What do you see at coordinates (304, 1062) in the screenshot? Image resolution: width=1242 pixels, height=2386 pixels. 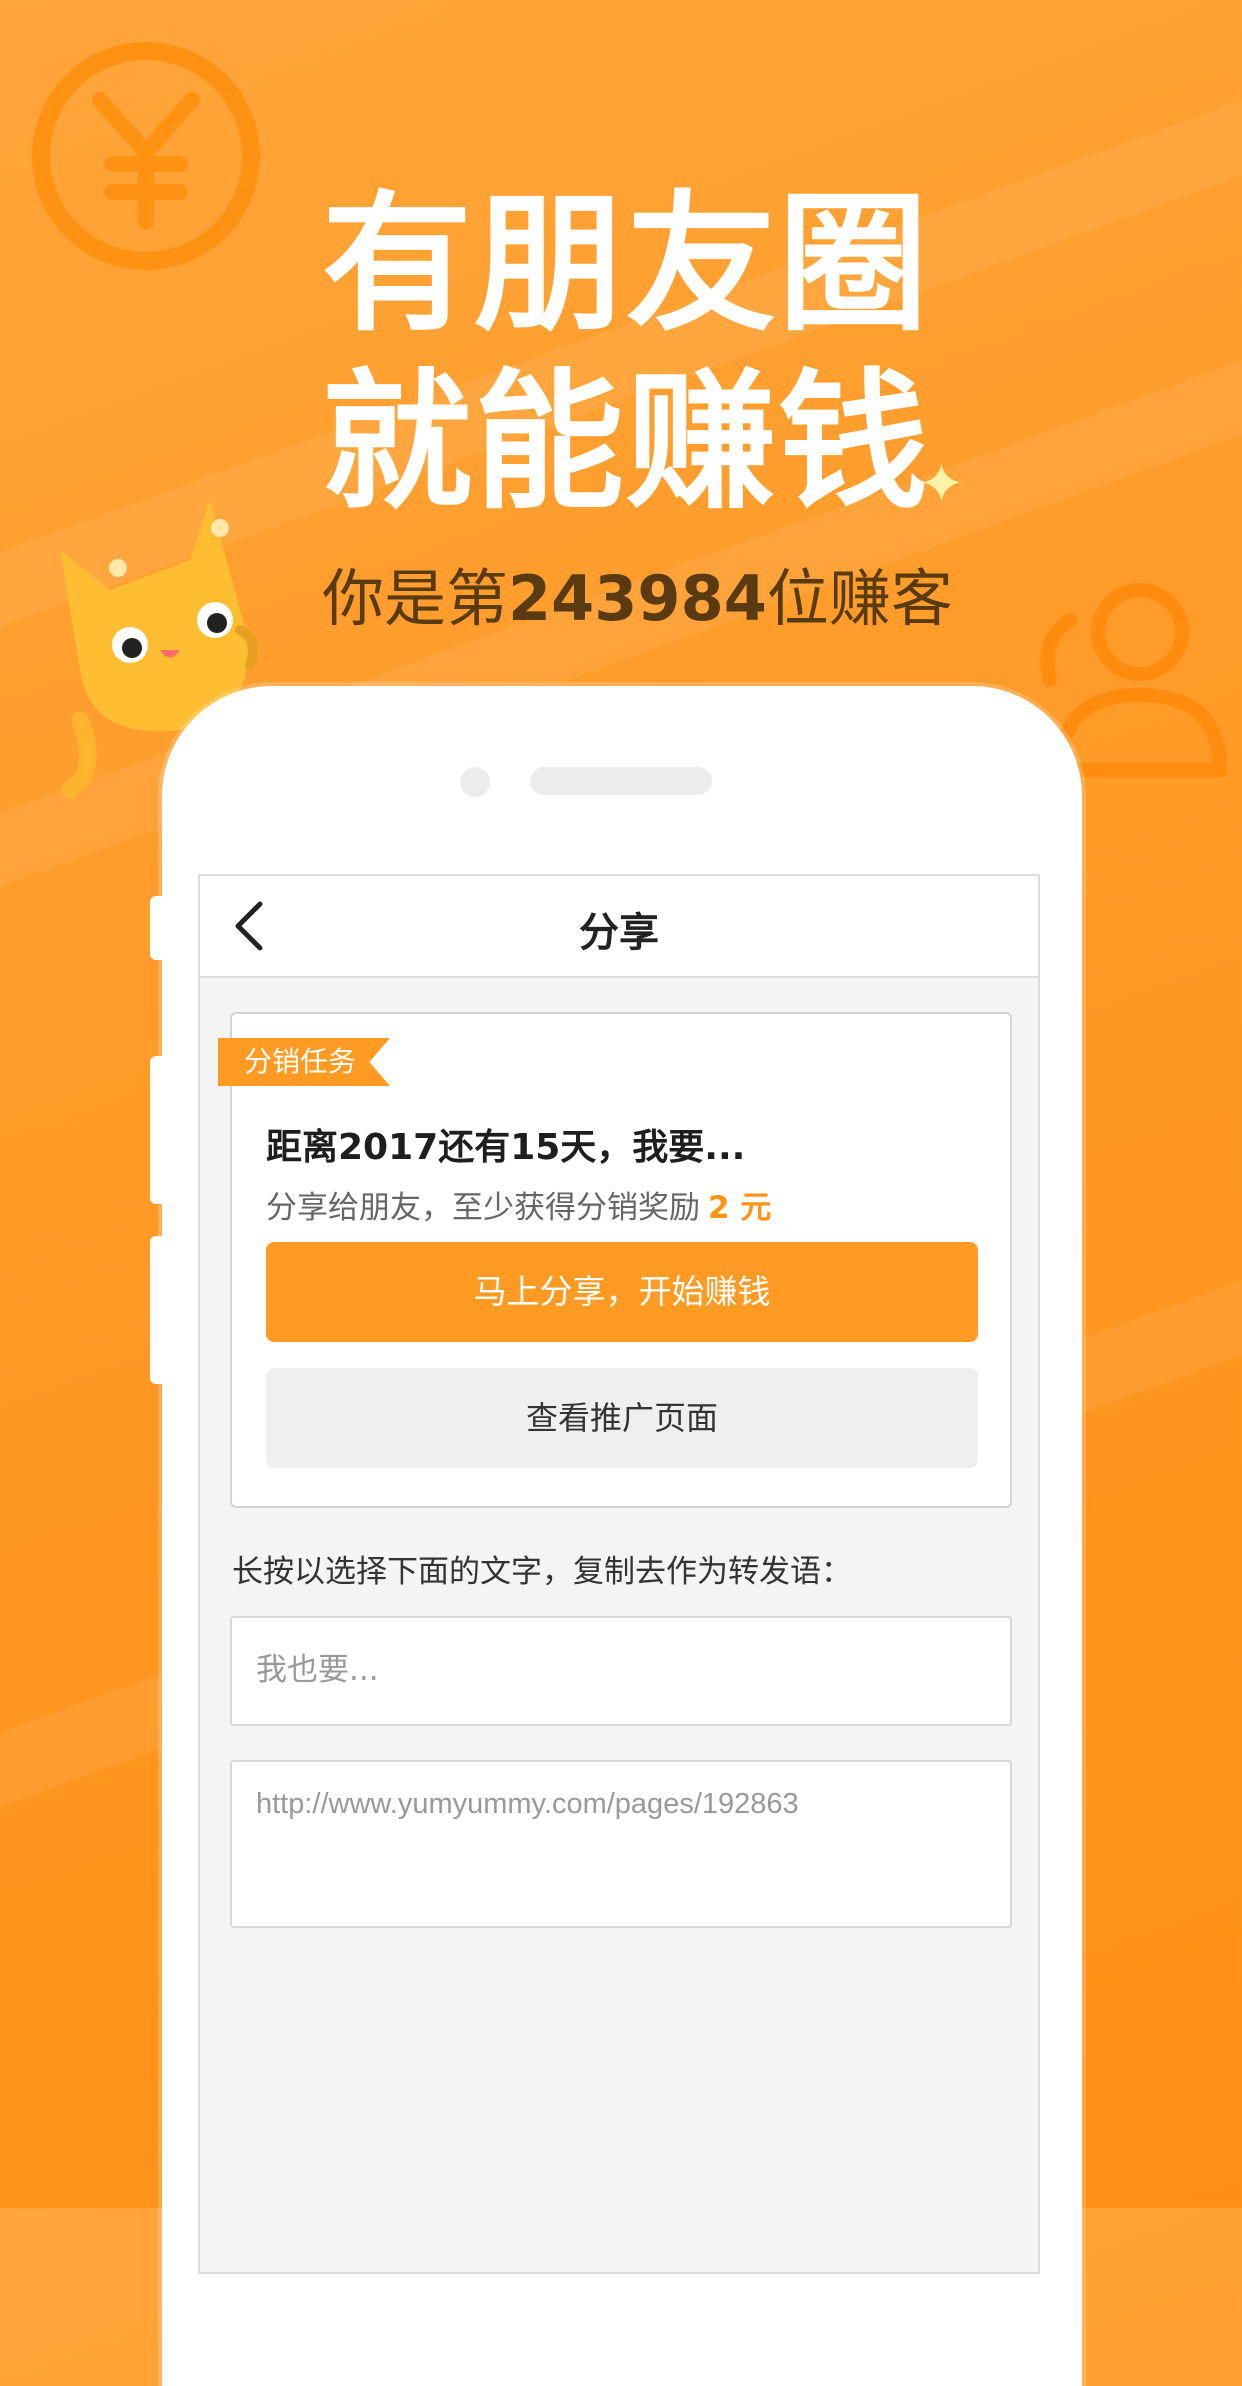 I see `task-tag: 分销任务` at bounding box center [304, 1062].